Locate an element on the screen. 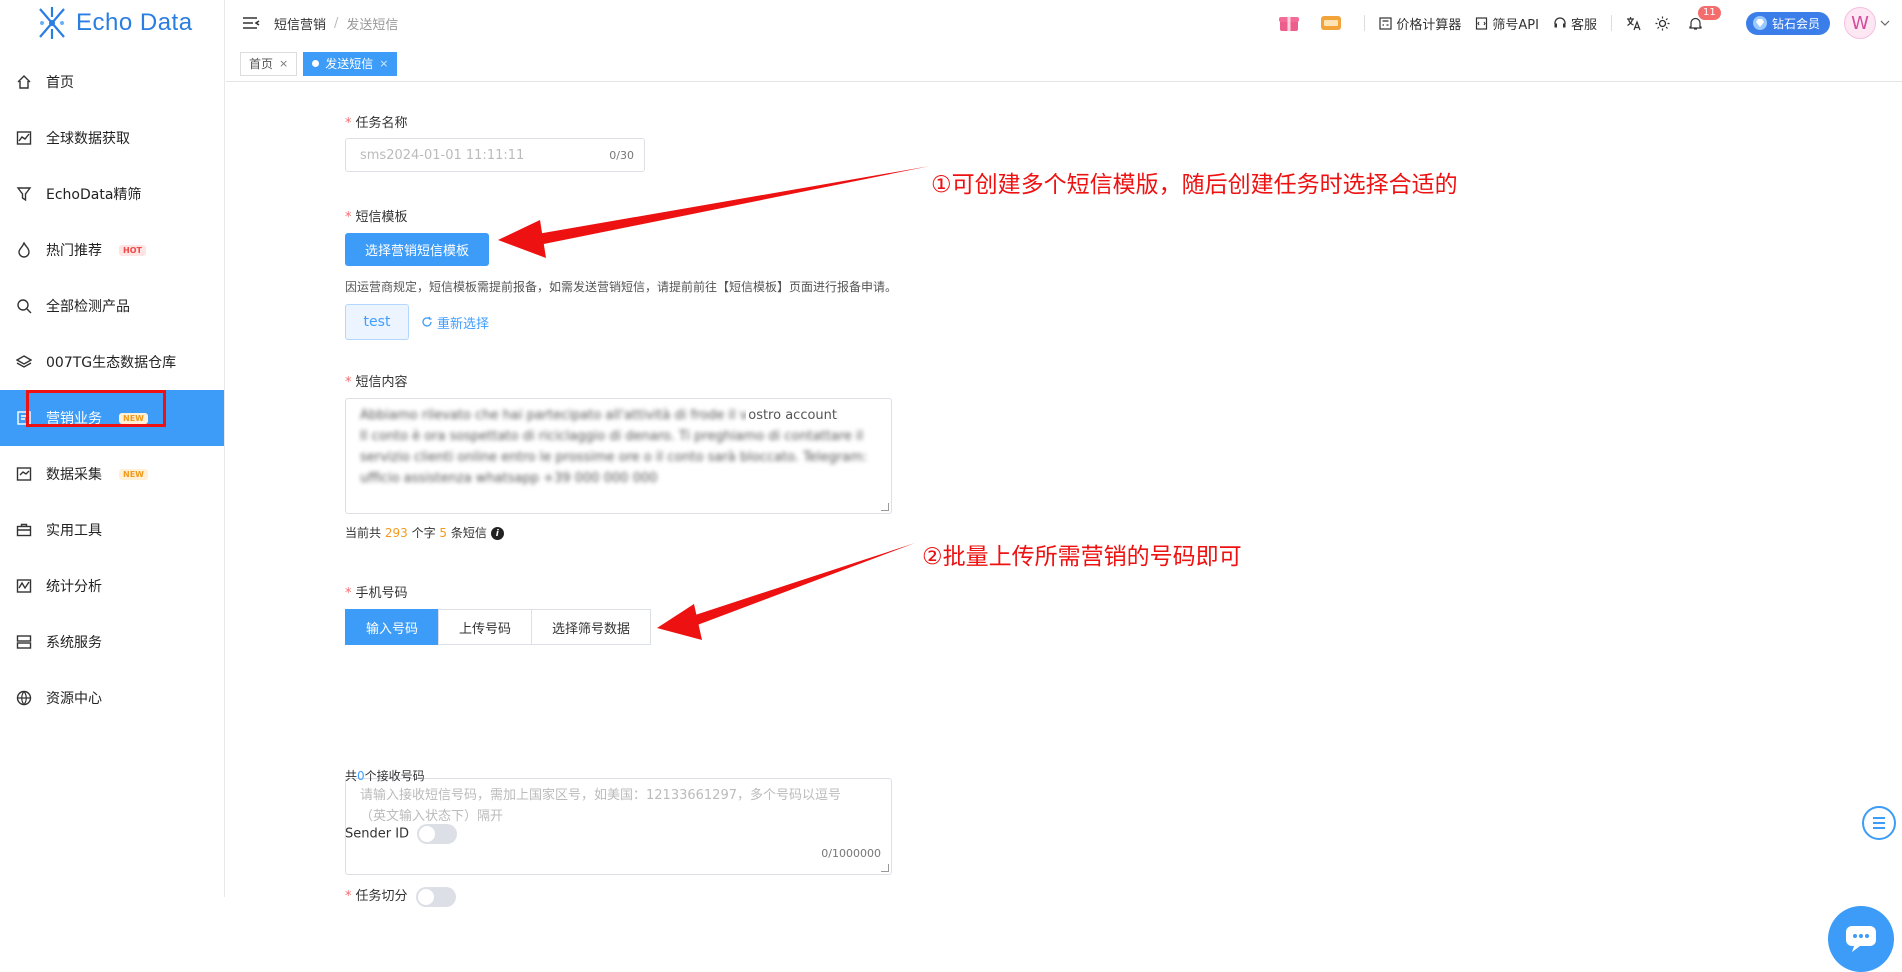  chat-support-button is located at coordinates (1861, 939).